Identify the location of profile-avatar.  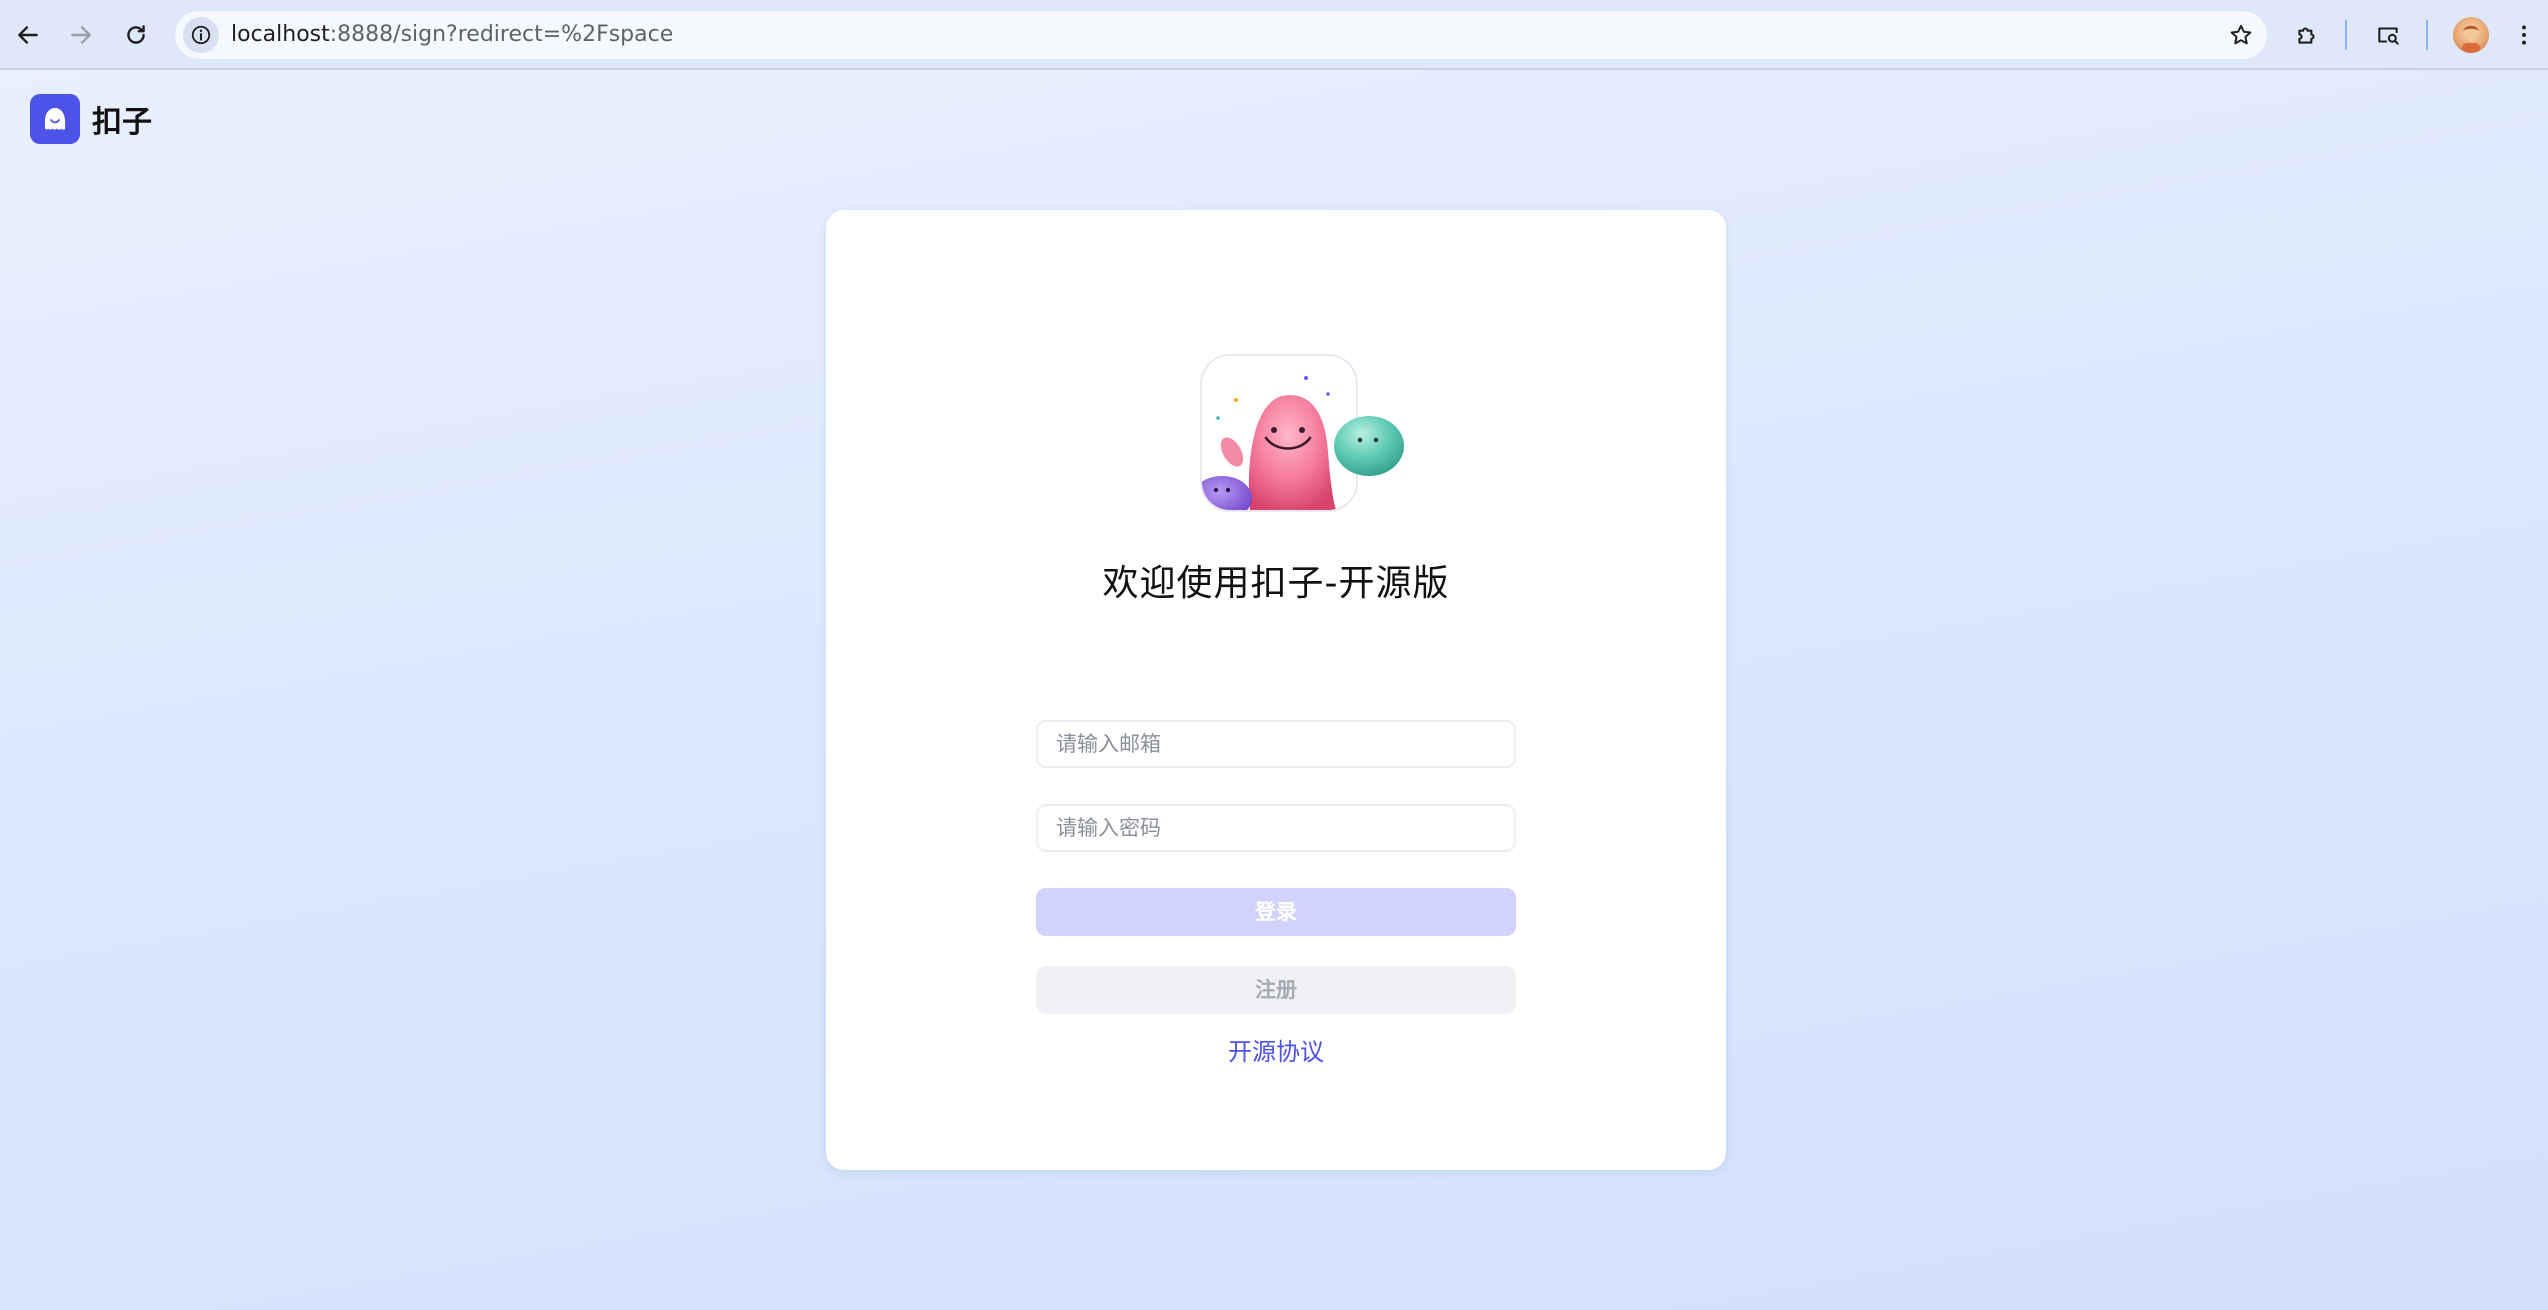
(2471, 35).